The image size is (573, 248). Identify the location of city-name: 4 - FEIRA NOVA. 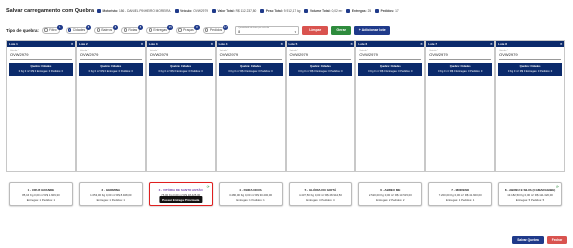
(250, 190).